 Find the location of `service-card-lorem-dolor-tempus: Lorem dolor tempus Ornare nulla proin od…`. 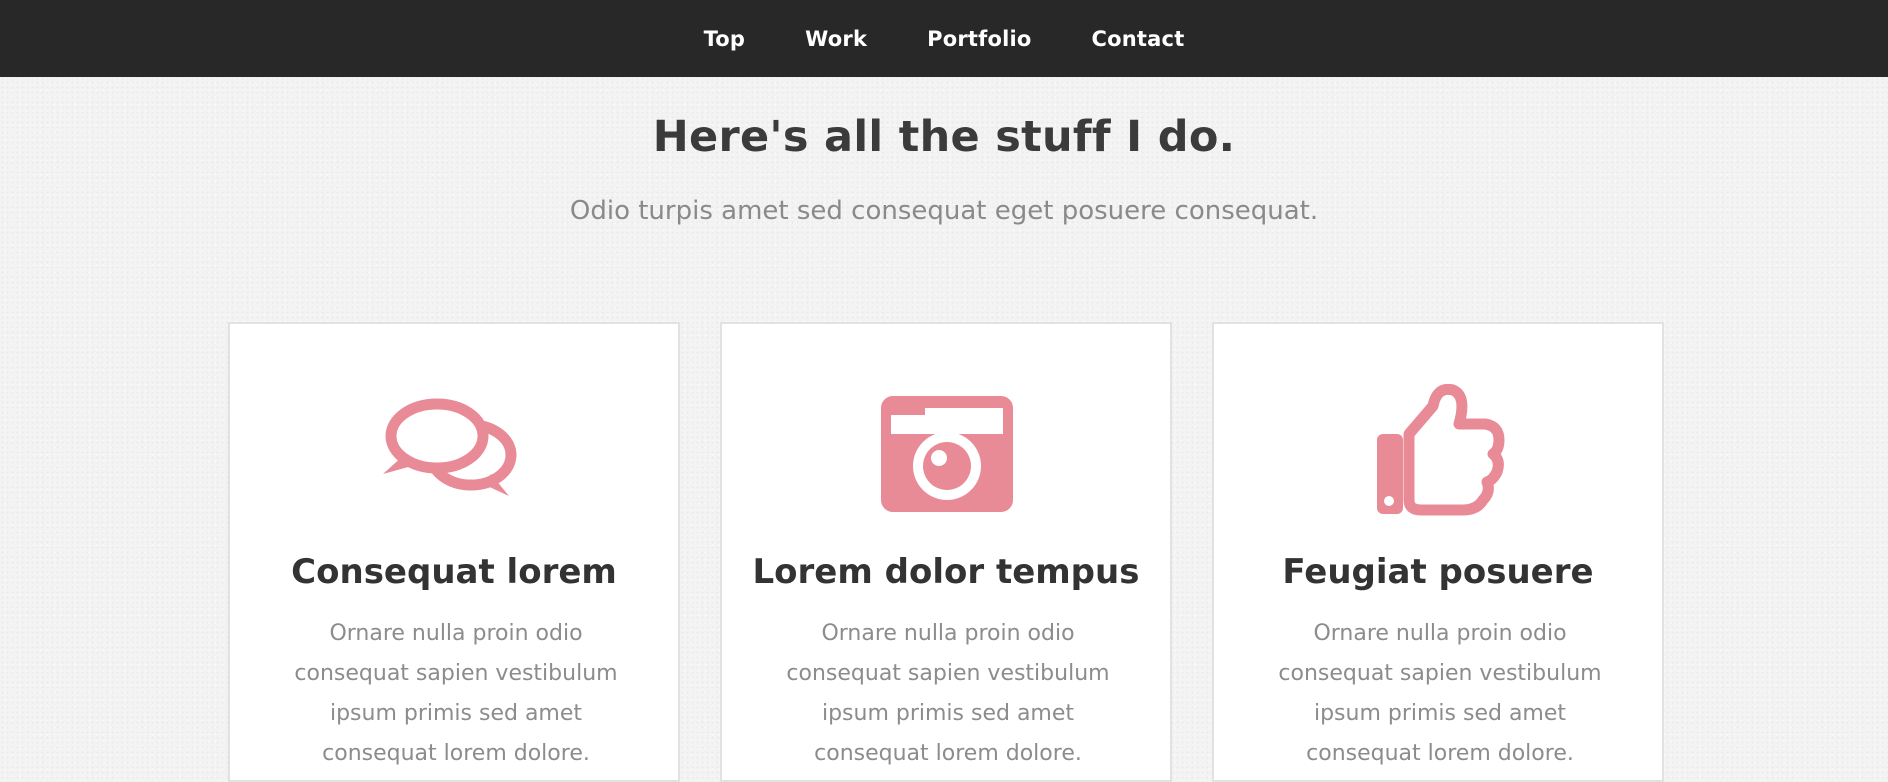

service-card-lorem-dolor-tempus: Lorem dolor tempus Ornare nulla proin od… is located at coordinates (946, 552).